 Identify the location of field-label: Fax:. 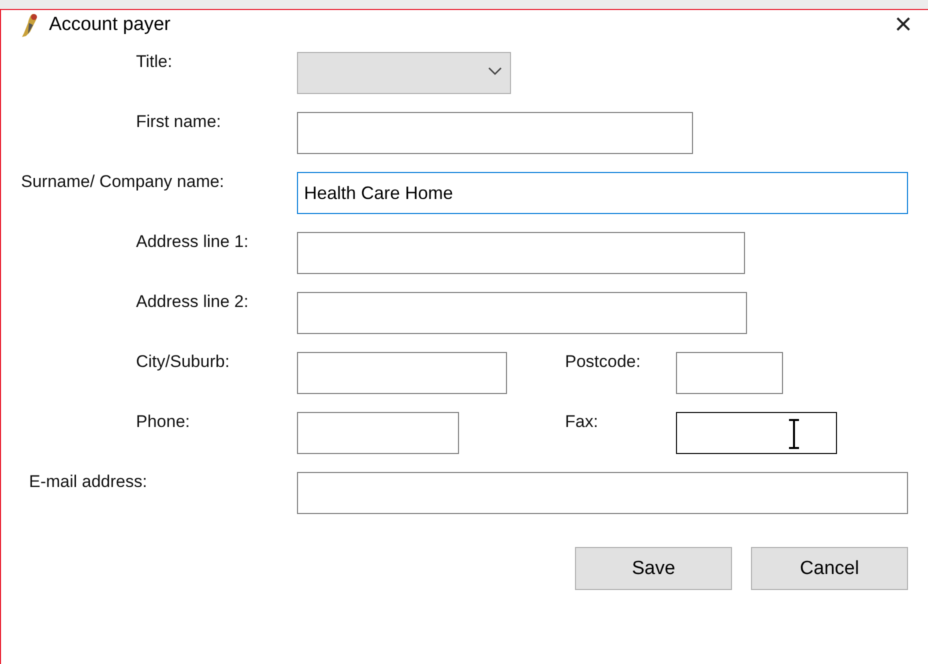
(581, 421).